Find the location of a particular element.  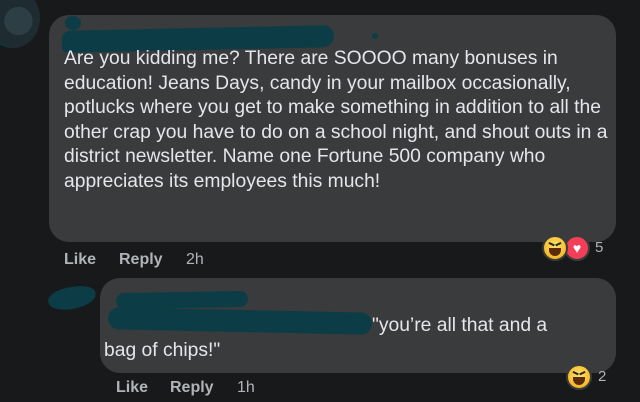

comment-timestamp: 2h is located at coordinates (195, 260).